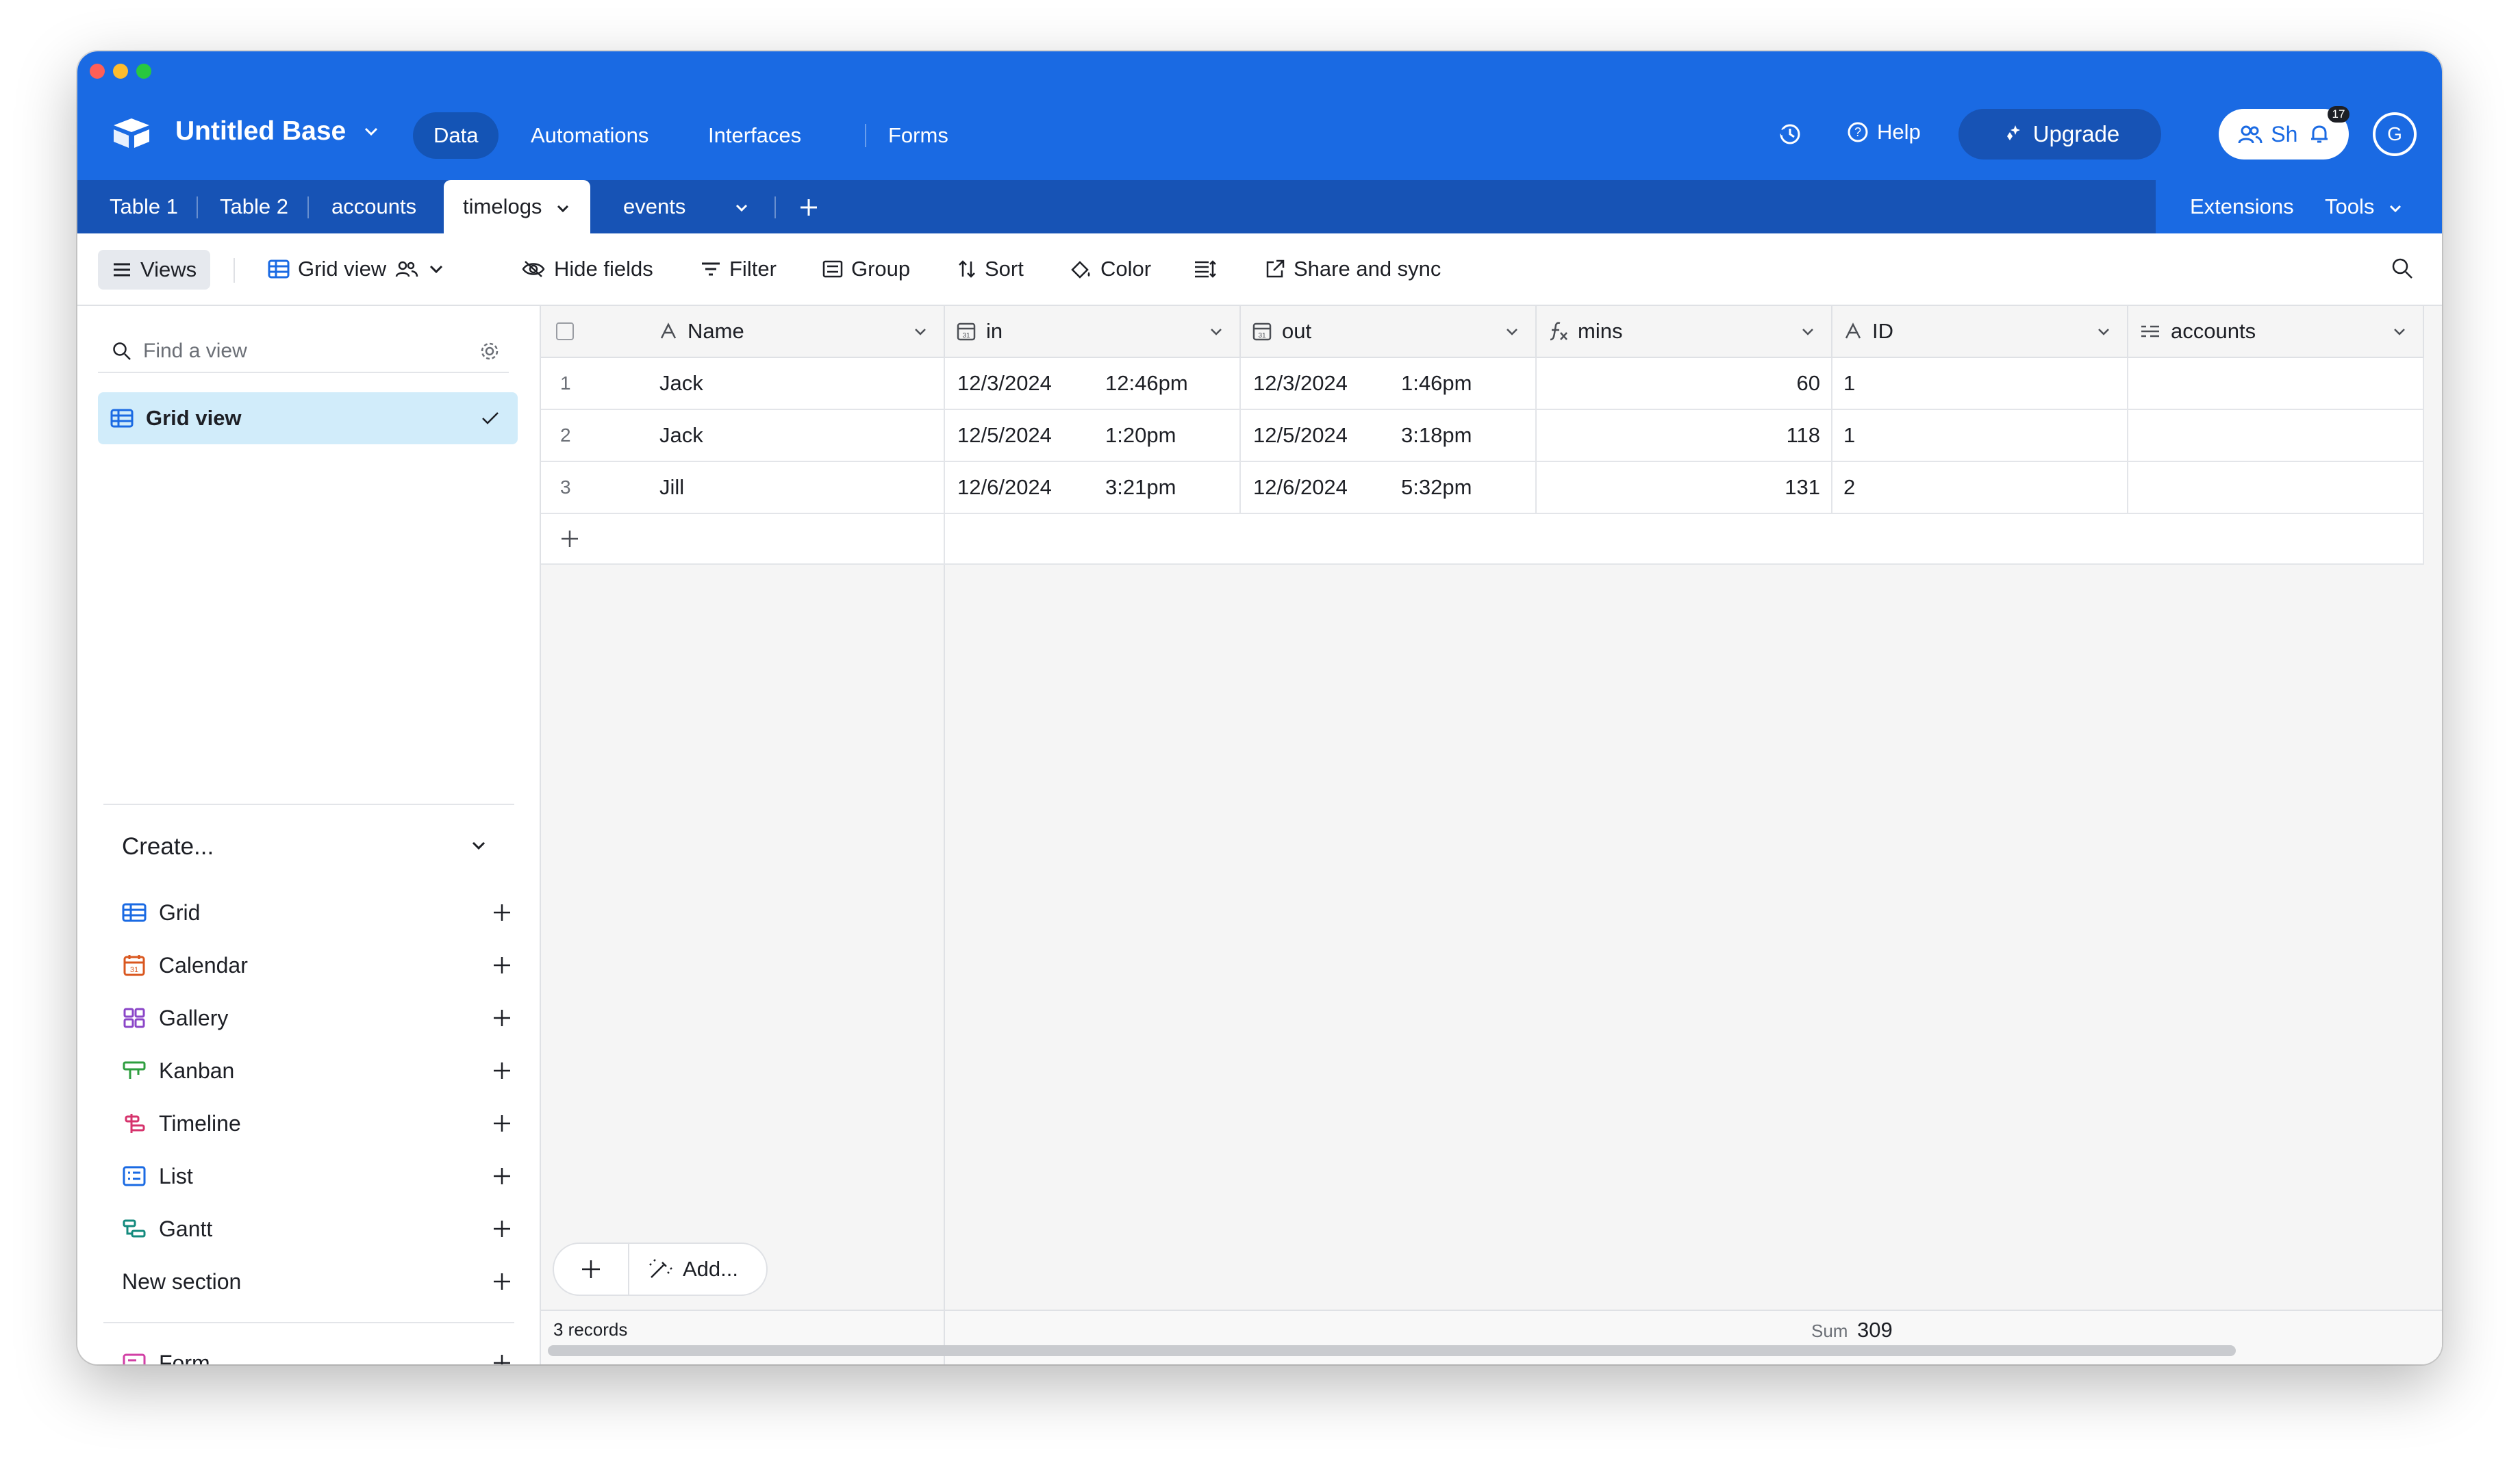  Describe the element at coordinates (1392, 1350) in the screenshot. I see `horizontal-scrollbar` at that location.